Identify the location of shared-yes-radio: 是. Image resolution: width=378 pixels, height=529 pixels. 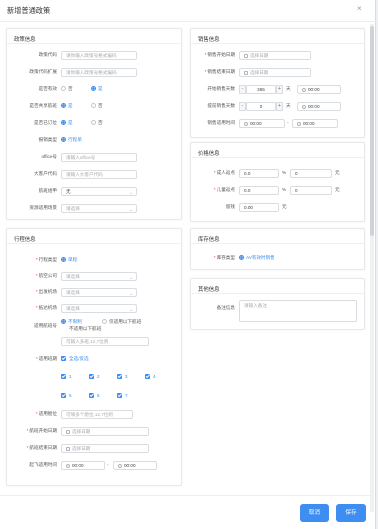
(67, 106).